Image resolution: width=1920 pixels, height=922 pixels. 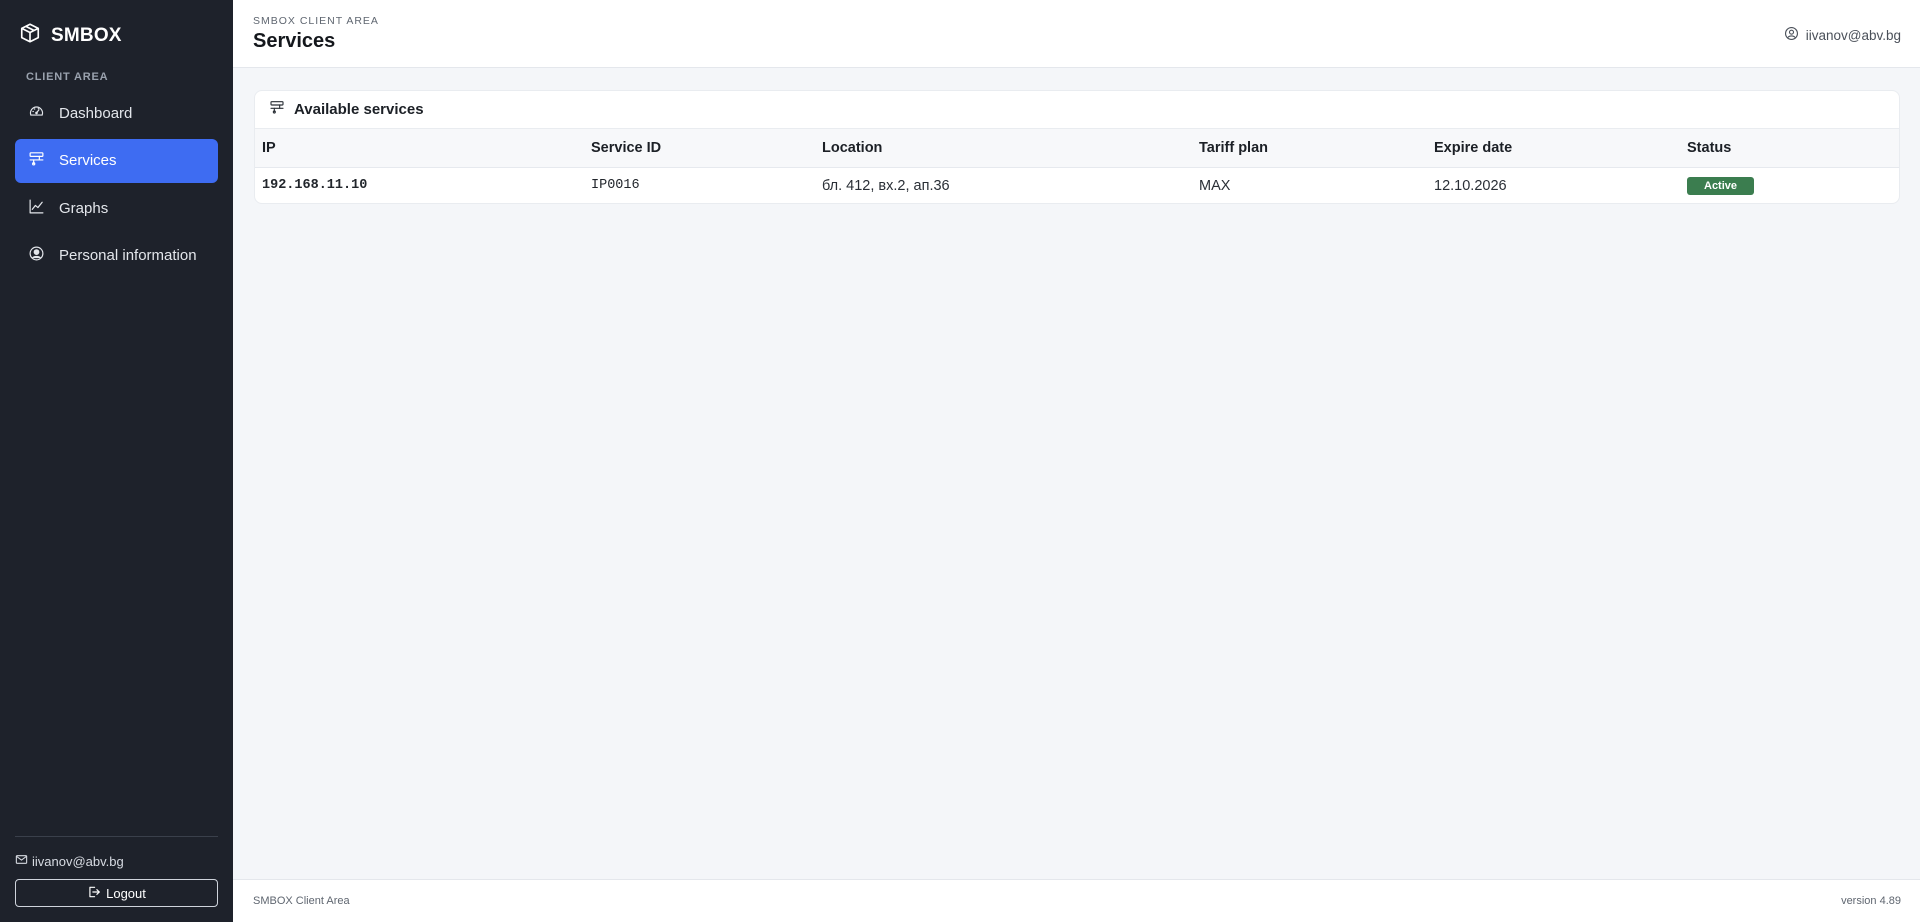 I want to click on sidebar-item-graphs: Graphs, so click(x=116, y=208).